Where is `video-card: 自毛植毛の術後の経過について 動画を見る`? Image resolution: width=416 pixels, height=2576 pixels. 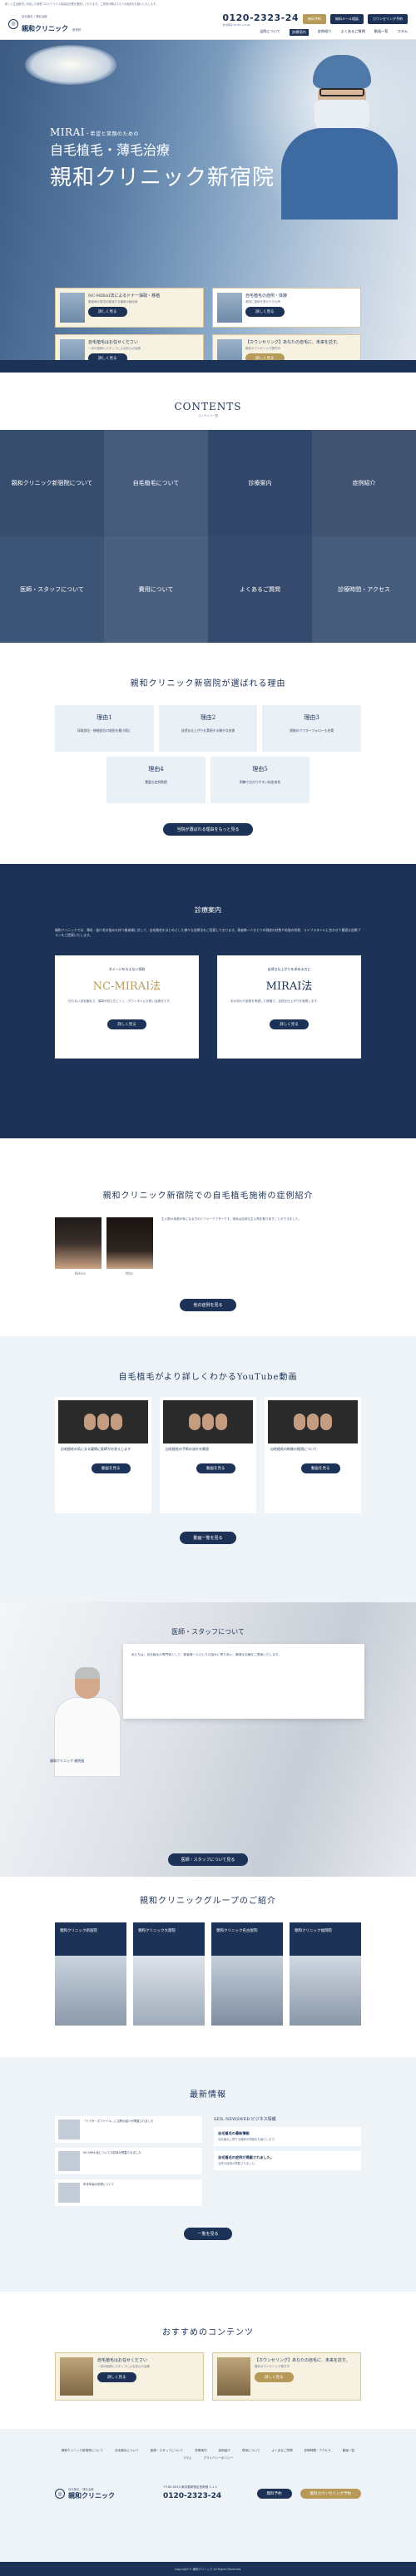
video-card: 自毛植毛の術後の経過について 動画を見る is located at coordinates (313, 1455).